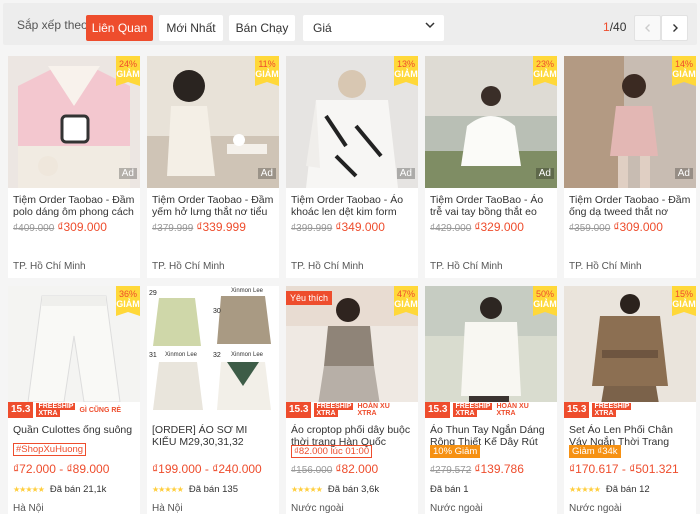 The height and width of the screenshot is (514, 700). Describe the element at coordinates (684, 71) in the screenshot. I see `discount-badge: 14% GIẢM` at that location.